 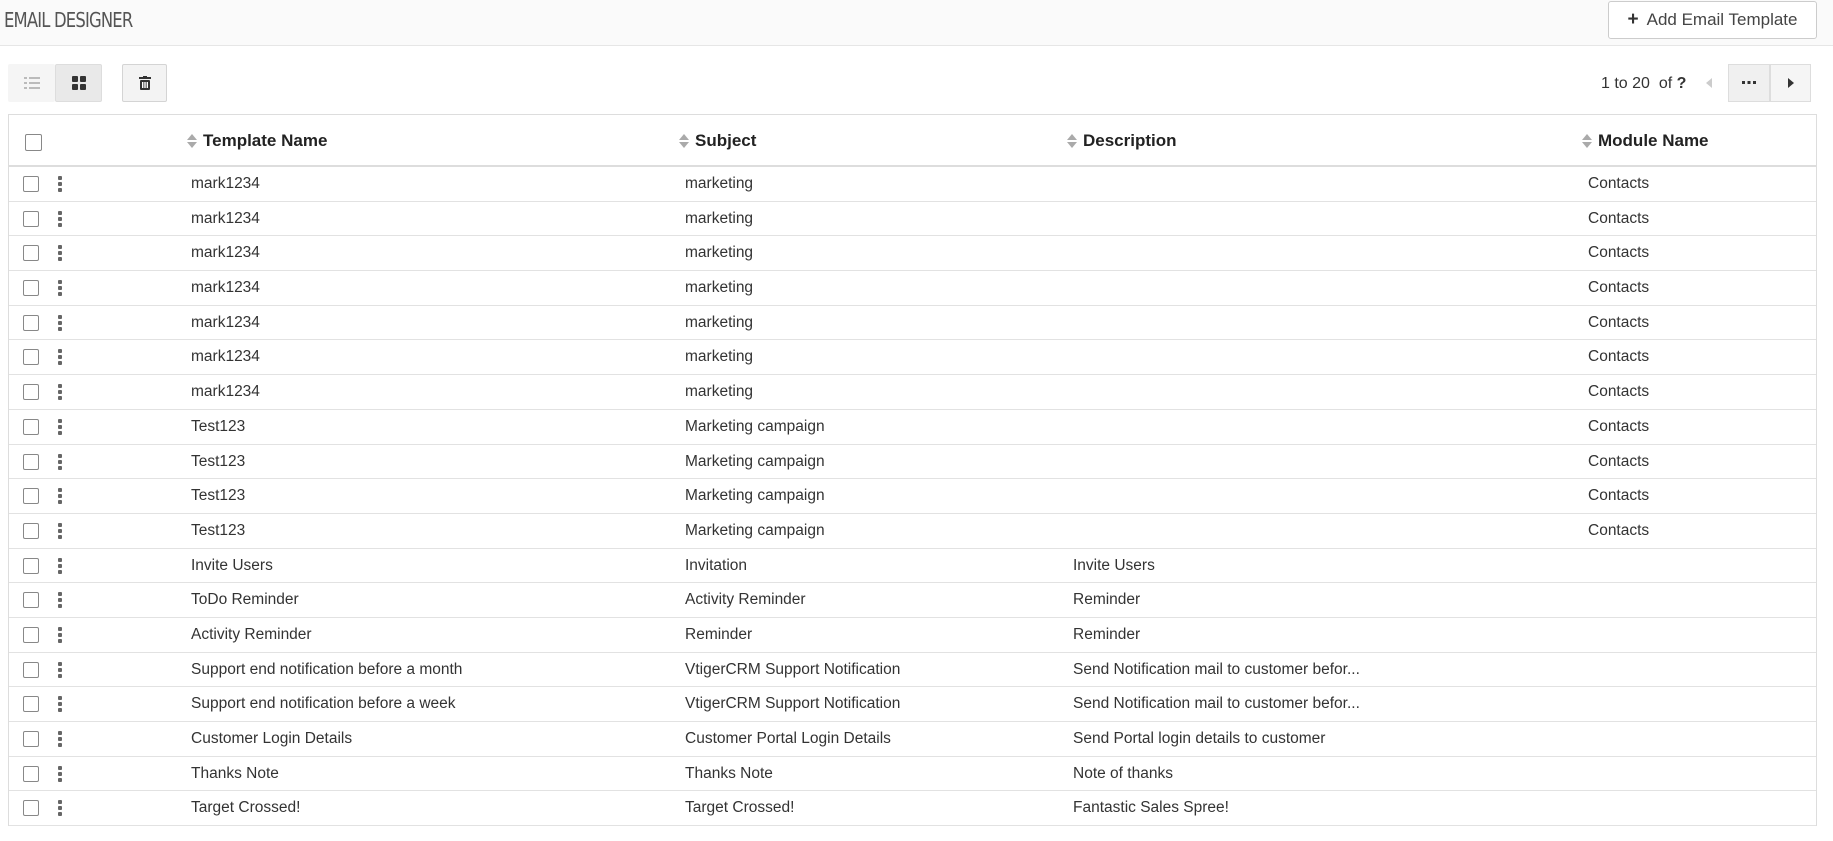 What do you see at coordinates (1122, 141) in the screenshot?
I see `column-header-description: Description` at bounding box center [1122, 141].